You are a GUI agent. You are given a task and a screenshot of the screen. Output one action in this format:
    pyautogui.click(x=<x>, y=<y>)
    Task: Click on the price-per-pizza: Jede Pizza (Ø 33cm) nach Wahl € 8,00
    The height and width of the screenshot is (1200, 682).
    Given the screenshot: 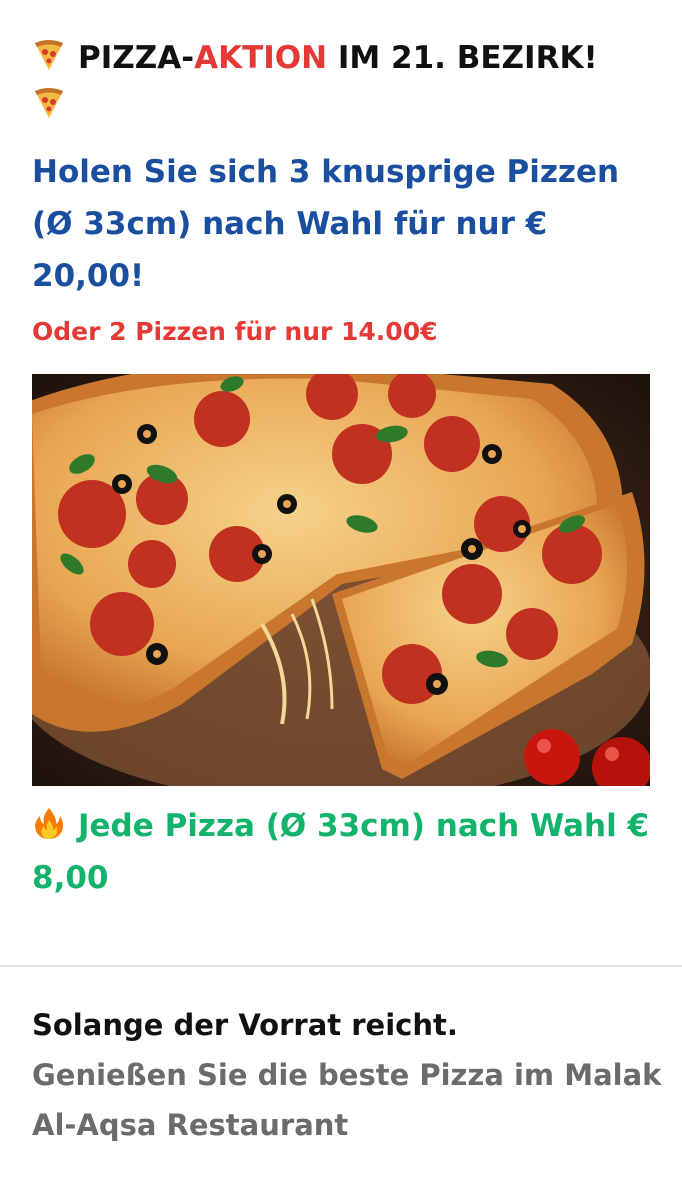 What is the action you would take?
    pyautogui.click(x=347, y=852)
    